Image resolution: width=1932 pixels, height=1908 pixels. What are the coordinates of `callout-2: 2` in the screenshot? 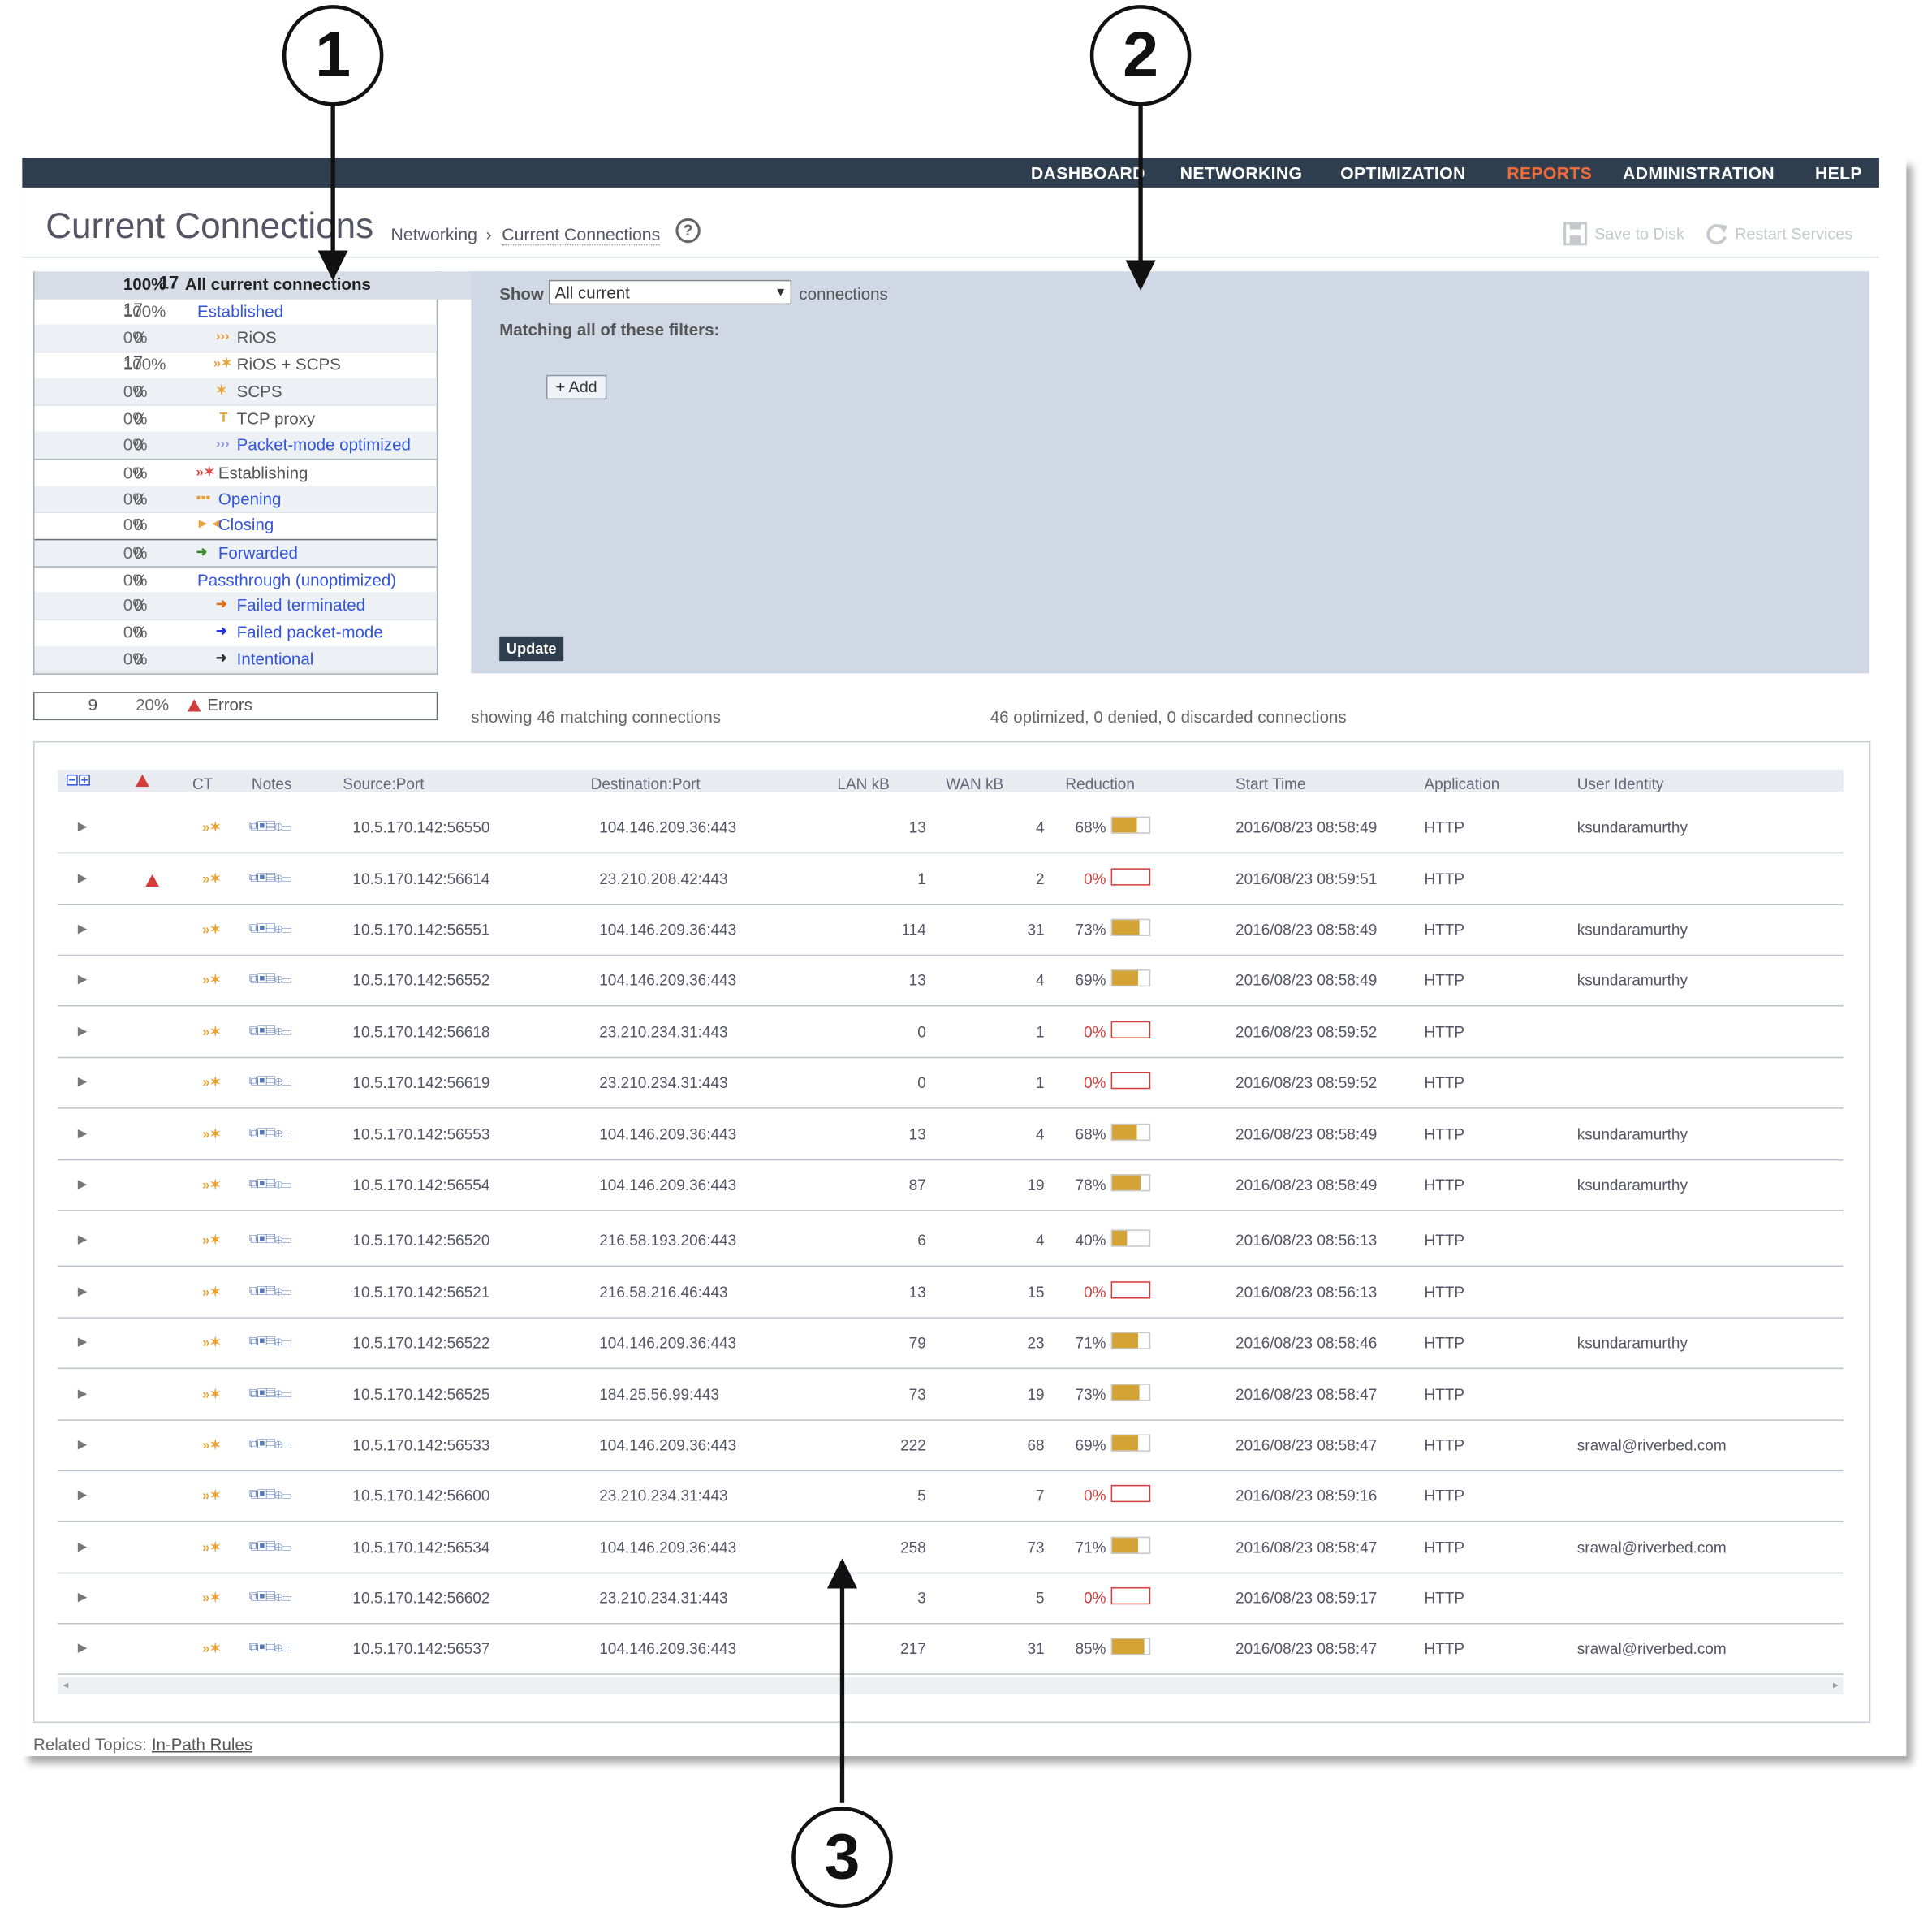 It's located at (1140, 56).